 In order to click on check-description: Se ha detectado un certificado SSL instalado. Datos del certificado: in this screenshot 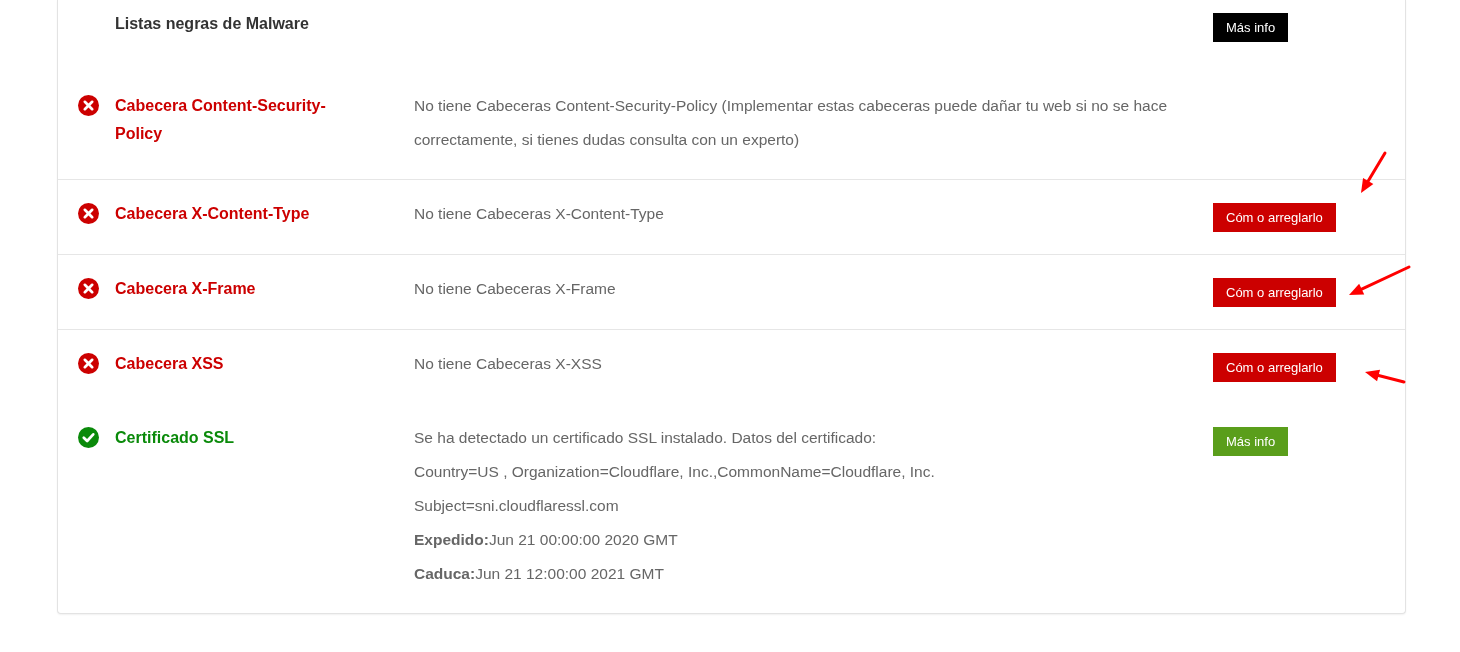, I will do `click(646, 438)`.